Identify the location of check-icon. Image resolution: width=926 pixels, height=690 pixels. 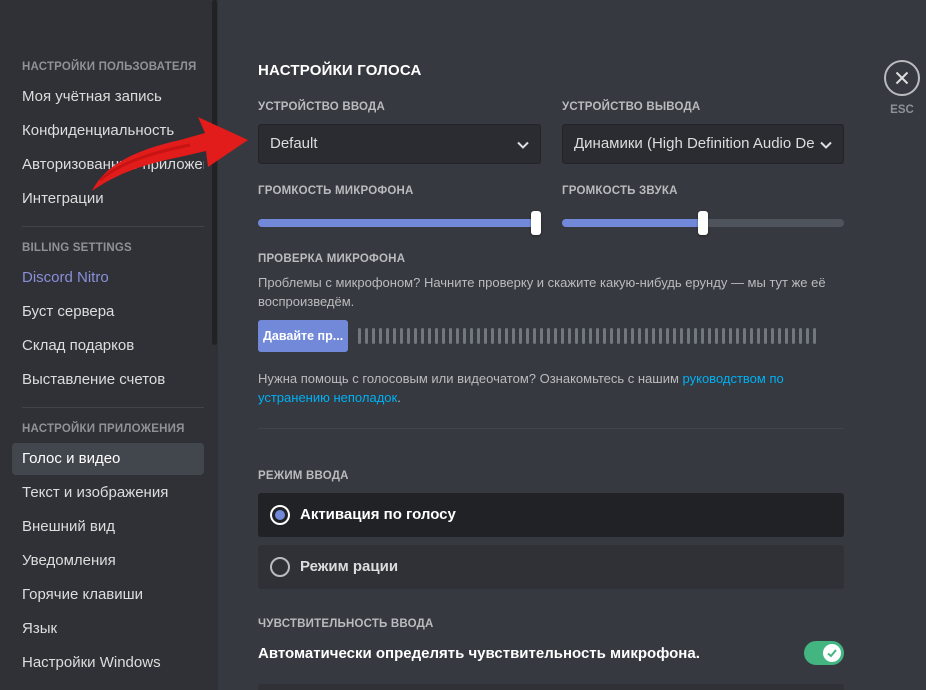
(832, 653).